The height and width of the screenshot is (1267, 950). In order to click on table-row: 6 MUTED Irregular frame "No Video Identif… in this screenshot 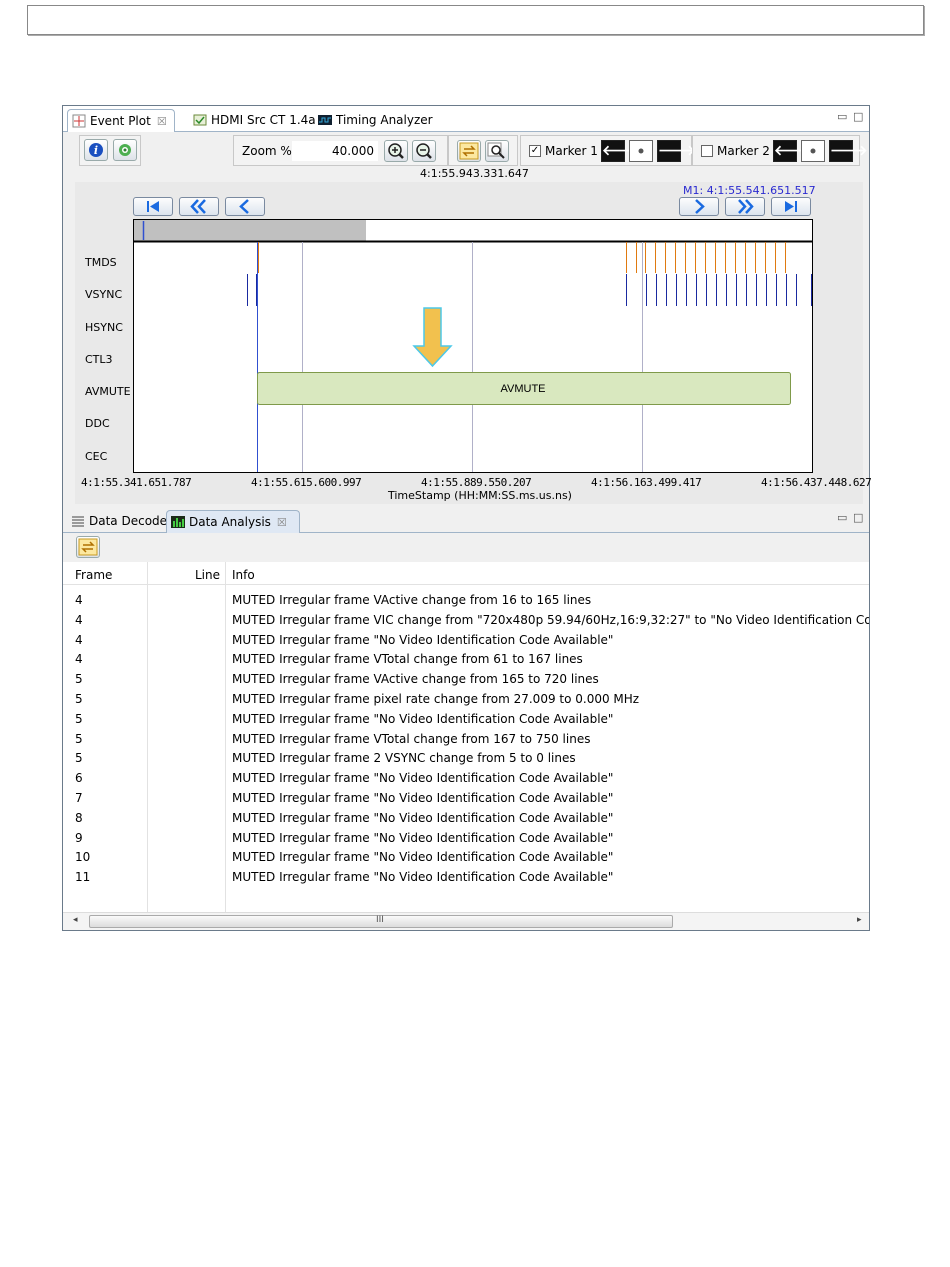, I will do `click(466, 781)`.